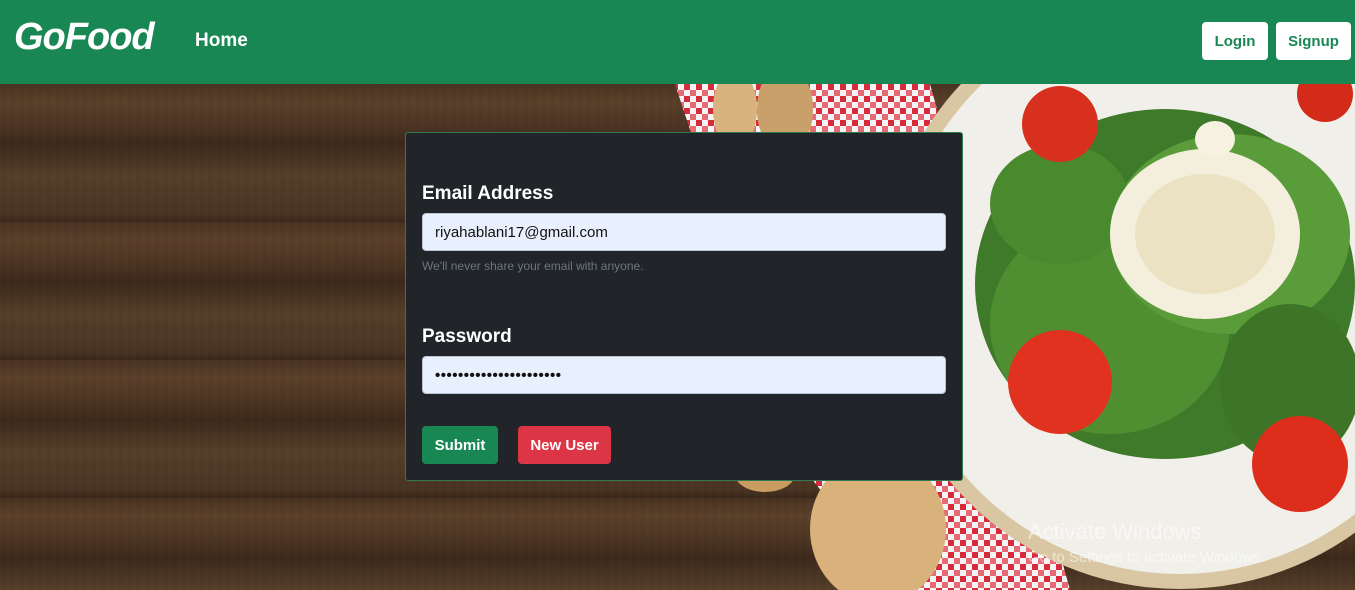 This screenshot has width=1355, height=590. What do you see at coordinates (1115, 531) in the screenshot?
I see `watermark-title: Activate Windows` at bounding box center [1115, 531].